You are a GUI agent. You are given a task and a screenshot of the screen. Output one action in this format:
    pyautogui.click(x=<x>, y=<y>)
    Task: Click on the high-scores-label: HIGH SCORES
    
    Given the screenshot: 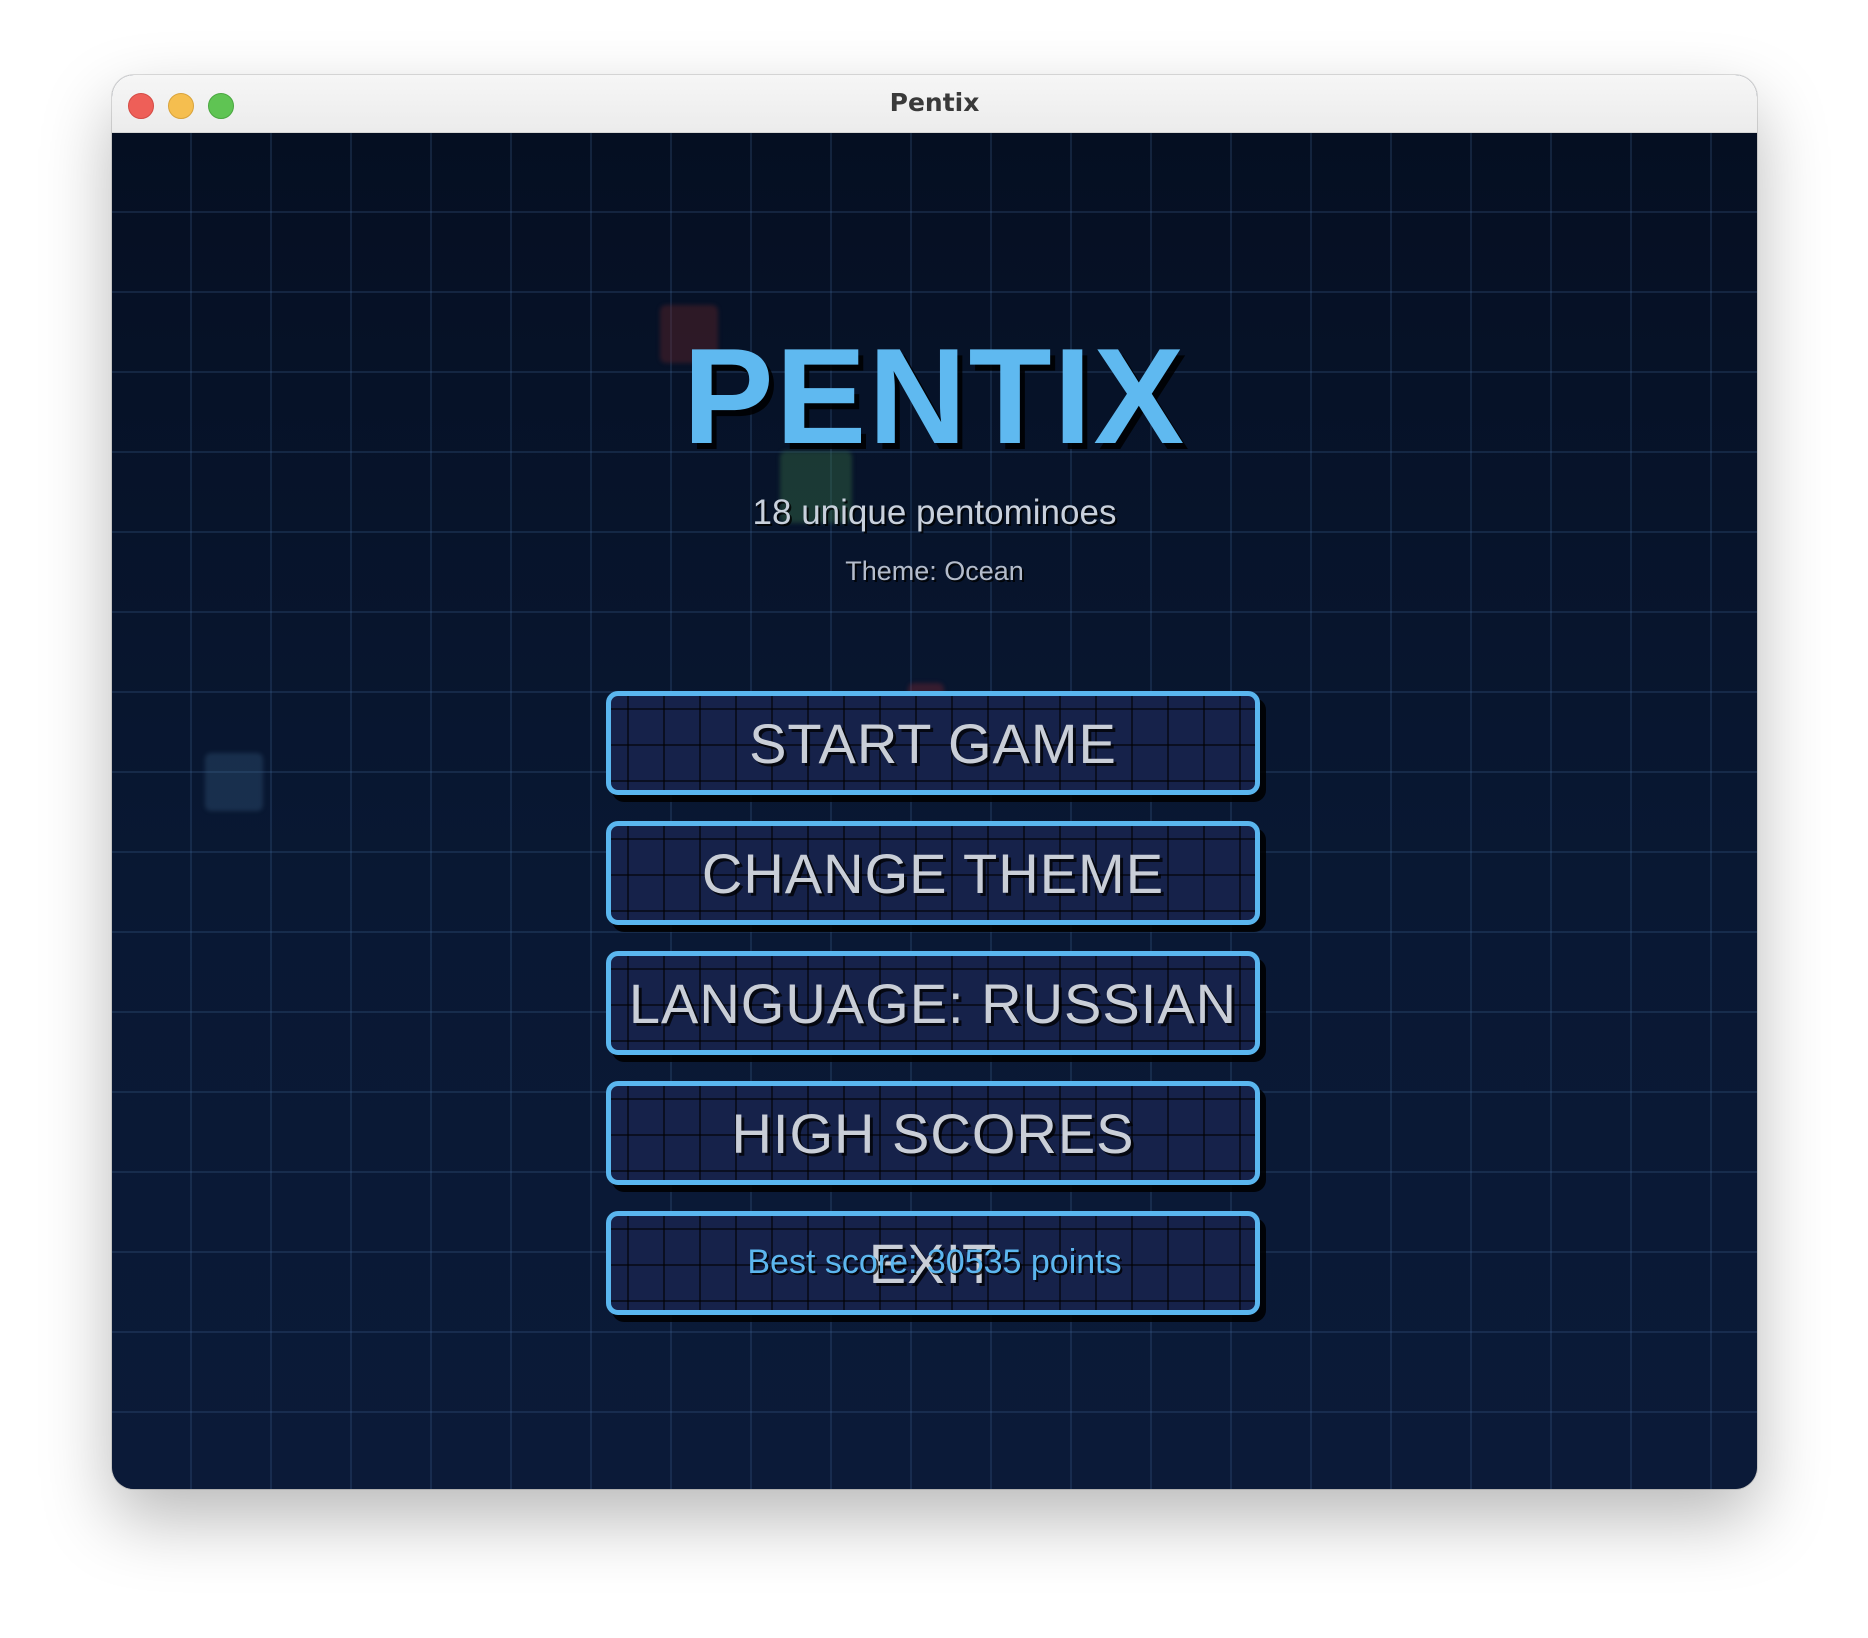 What is the action you would take?
    pyautogui.click(x=933, y=1133)
    